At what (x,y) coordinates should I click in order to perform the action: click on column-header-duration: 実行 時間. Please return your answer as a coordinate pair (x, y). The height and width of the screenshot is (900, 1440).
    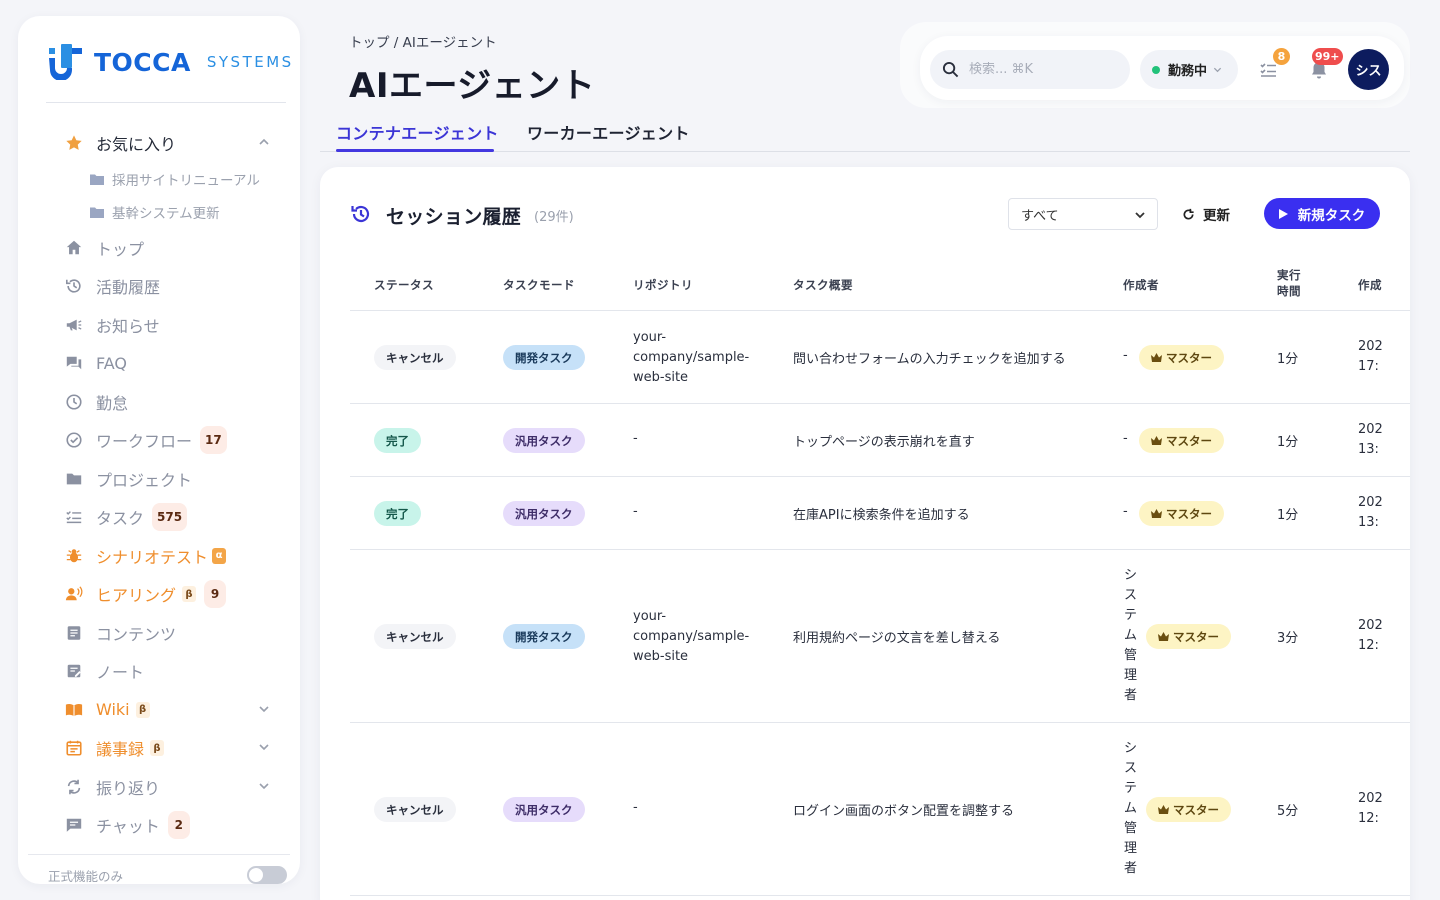
    Looking at the image, I should click on (1289, 283).